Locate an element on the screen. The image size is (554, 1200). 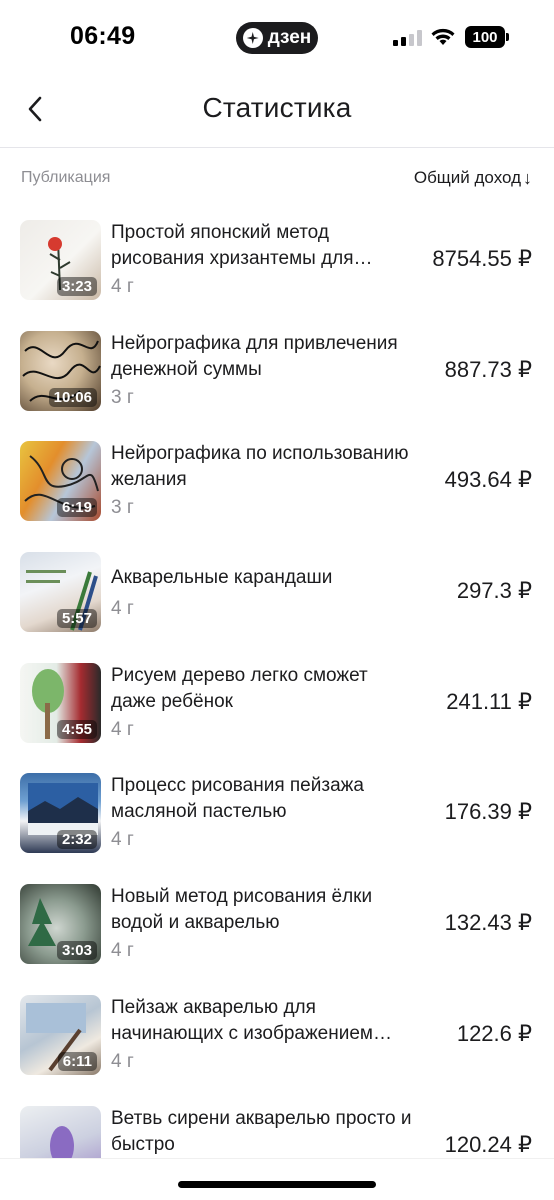
video-duration: 3:03 is located at coordinates (76, 951).